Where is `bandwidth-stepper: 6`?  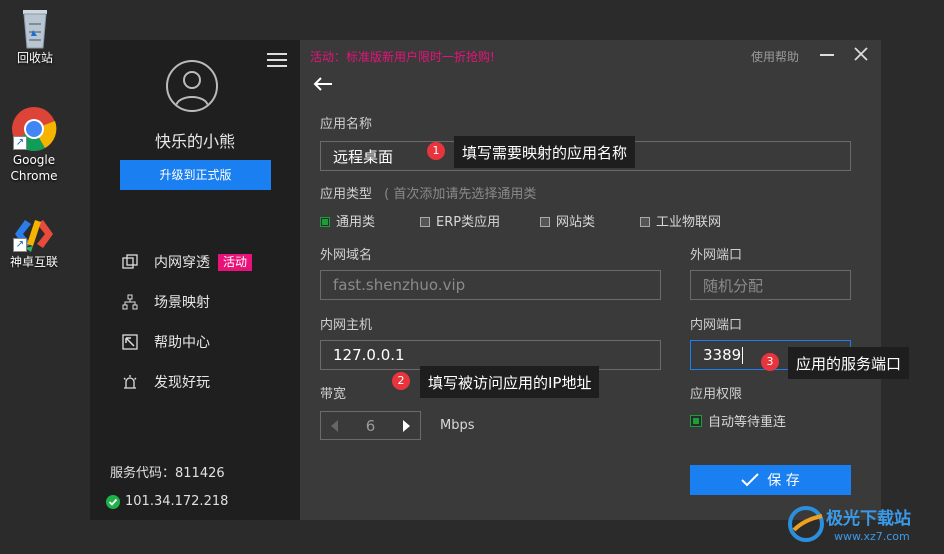
bandwidth-stepper: 6 is located at coordinates (370, 425).